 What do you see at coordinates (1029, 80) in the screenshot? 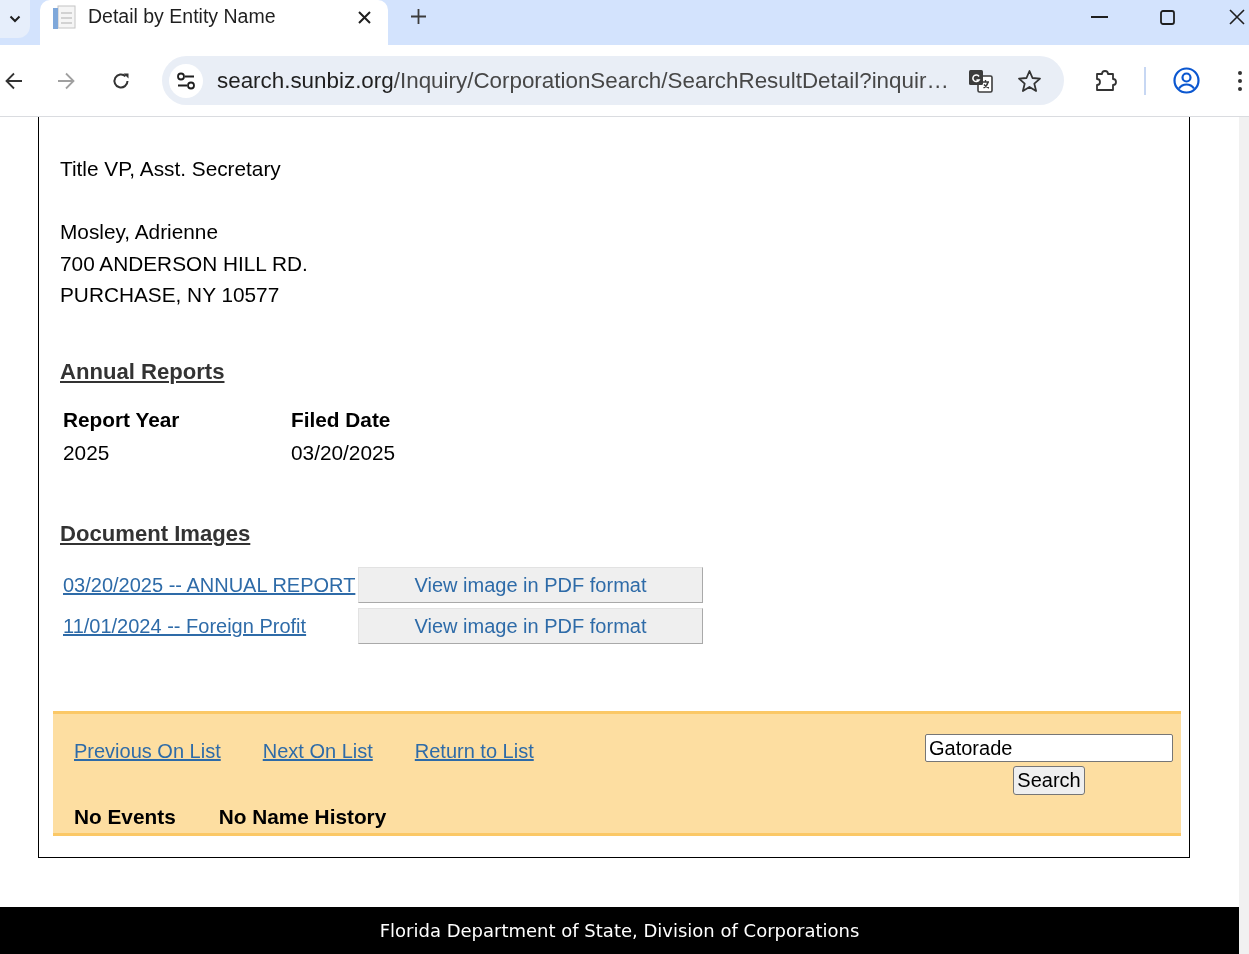
I see `star-icon` at bounding box center [1029, 80].